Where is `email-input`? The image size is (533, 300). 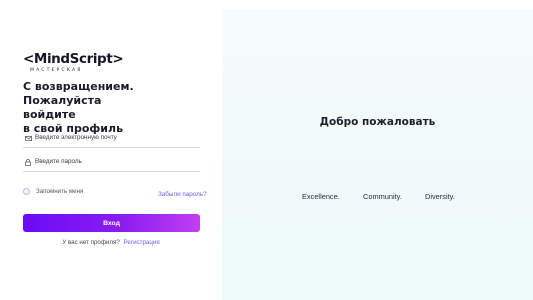
email-input is located at coordinates (115, 138).